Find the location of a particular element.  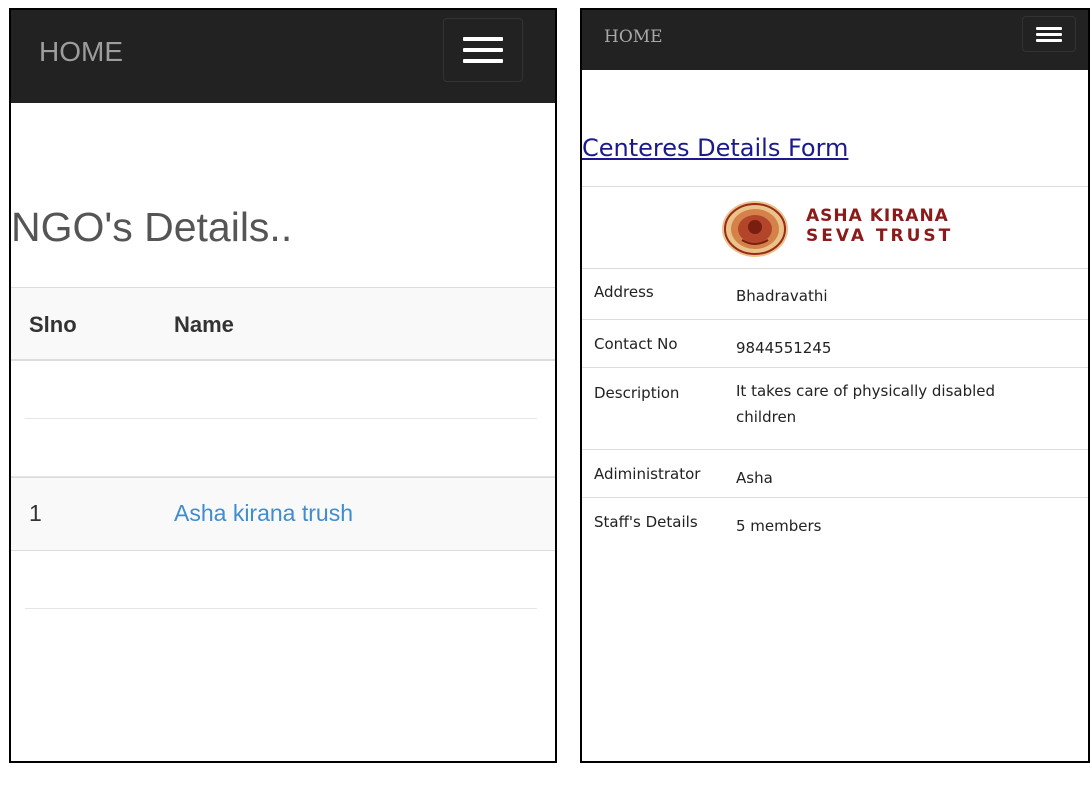

detail-label: Contact No is located at coordinates (636, 344).